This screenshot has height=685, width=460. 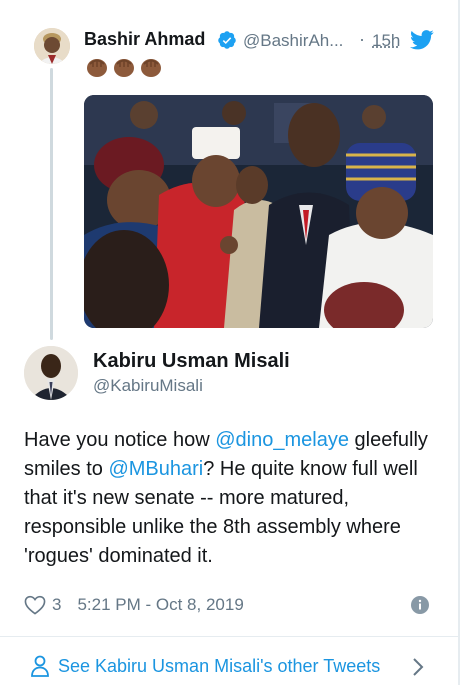 What do you see at coordinates (420, 605) in the screenshot?
I see `info-icon` at bounding box center [420, 605].